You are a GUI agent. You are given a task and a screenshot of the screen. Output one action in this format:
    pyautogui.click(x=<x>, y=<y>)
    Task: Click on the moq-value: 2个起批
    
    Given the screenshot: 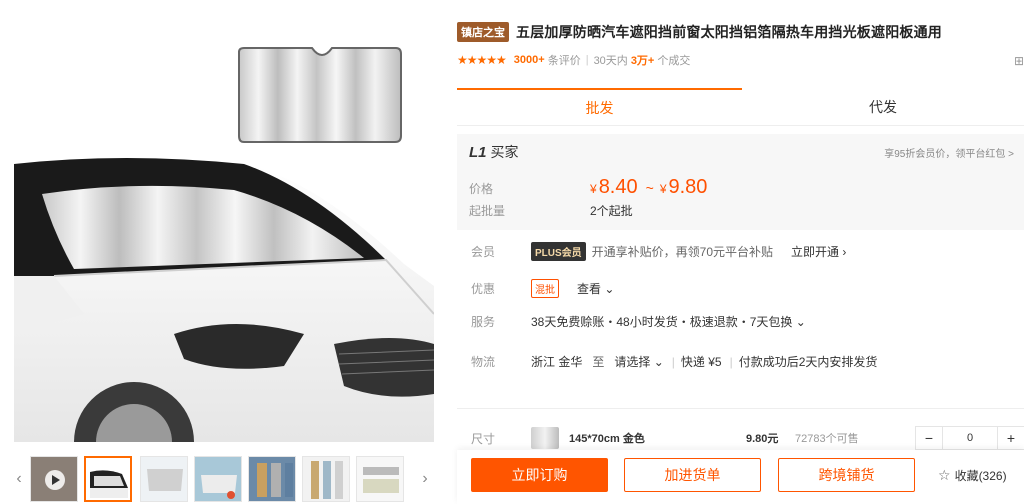 What is the action you would take?
    pyautogui.click(x=611, y=211)
    